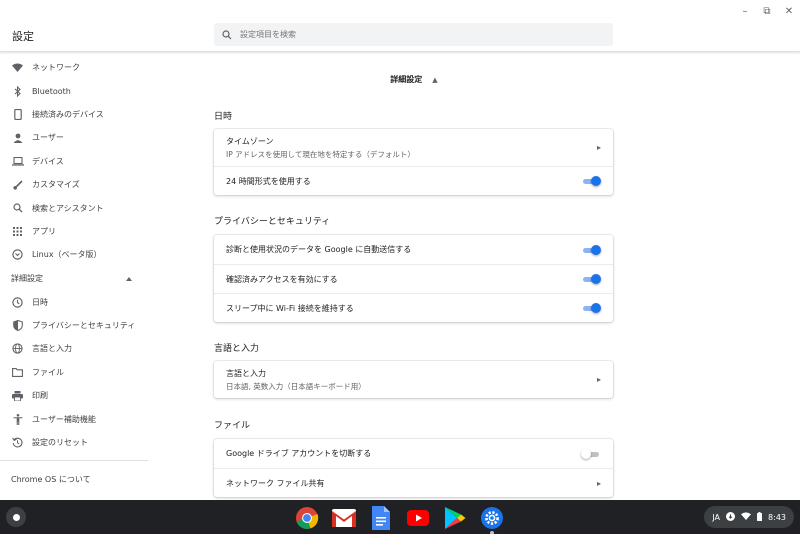 The width and height of the screenshot is (800, 534). I want to click on sidebar-item-label: ユーザー補助機能, so click(64, 419).